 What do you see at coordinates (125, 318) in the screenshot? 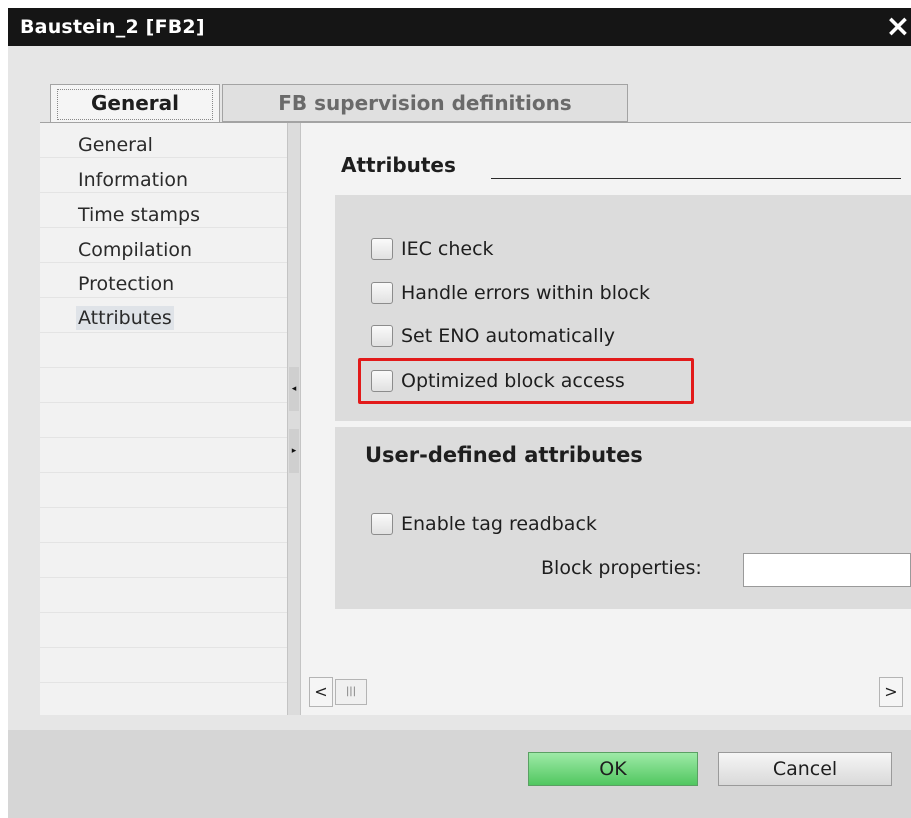
I see `nav-item-attributes: Attributes` at bounding box center [125, 318].